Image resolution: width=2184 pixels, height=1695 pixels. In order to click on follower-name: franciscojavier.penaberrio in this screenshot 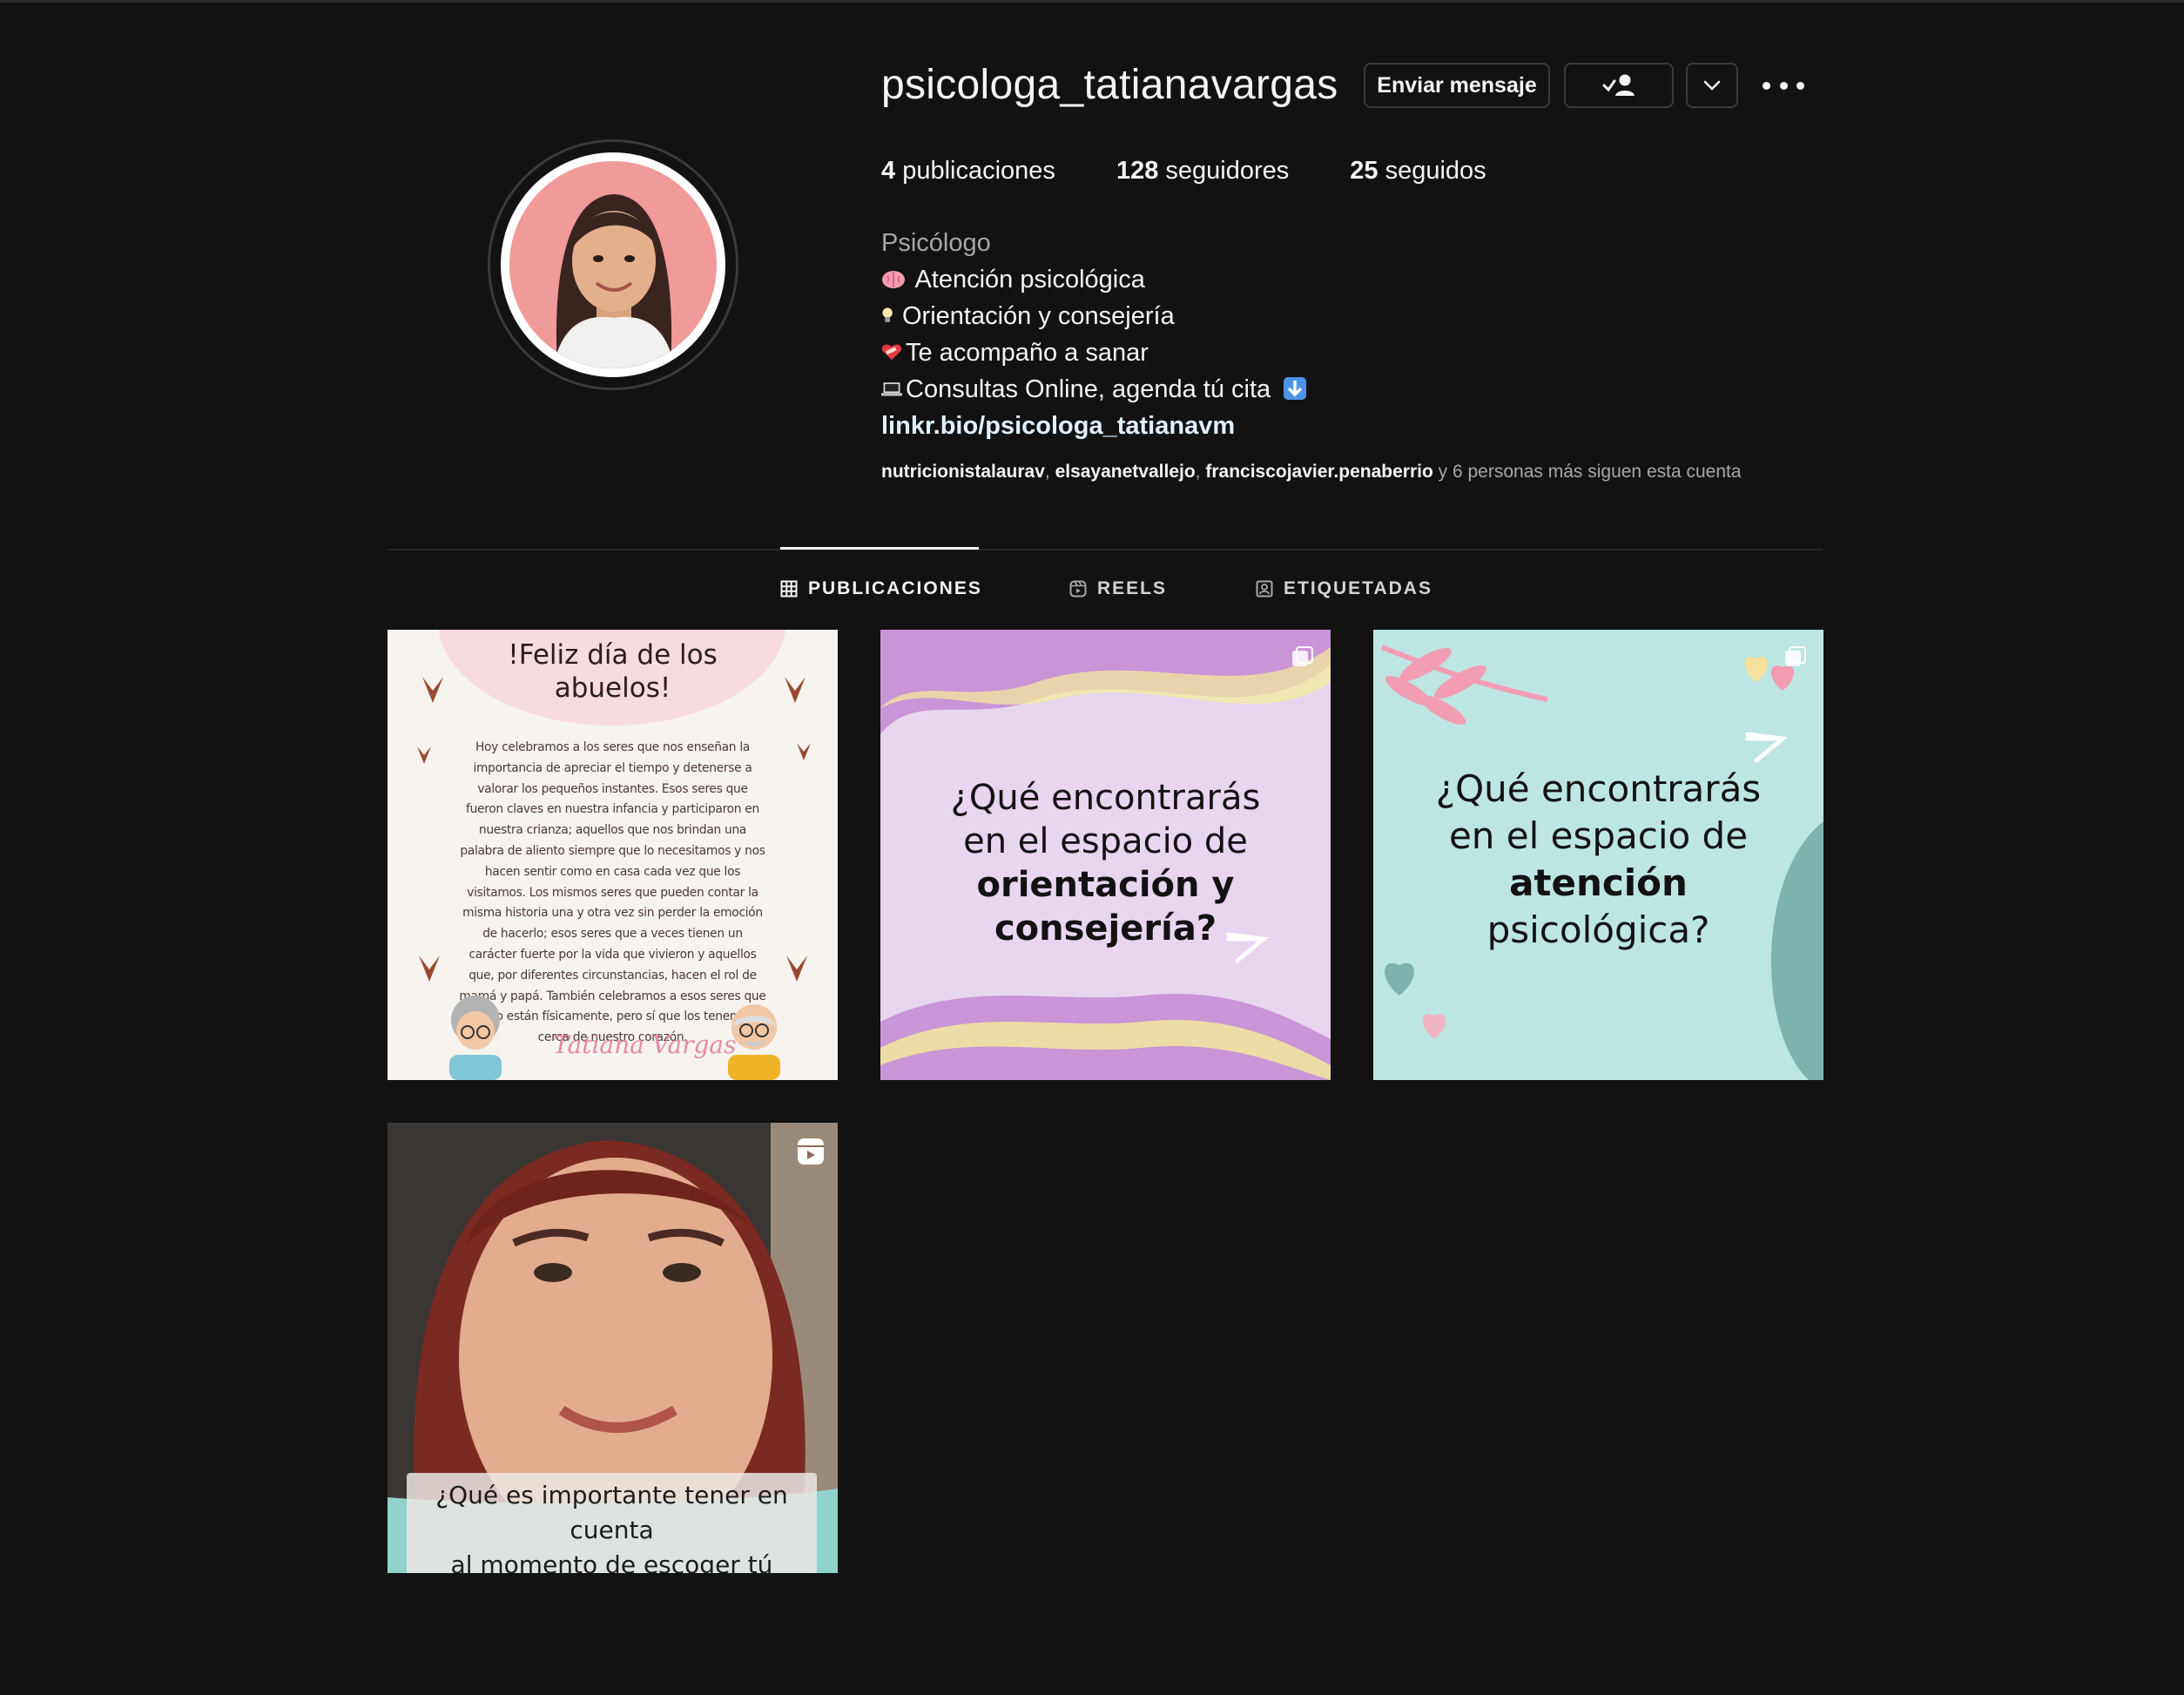, I will do `click(1319, 472)`.